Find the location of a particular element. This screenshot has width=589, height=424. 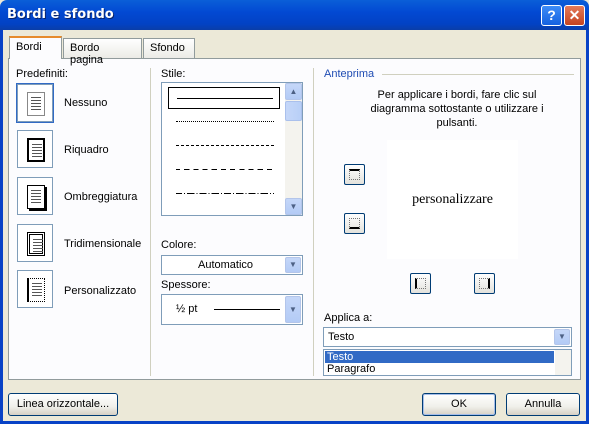

apply-to-dropdown-list: Testo Paragrafo is located at coordinates (447, 362).